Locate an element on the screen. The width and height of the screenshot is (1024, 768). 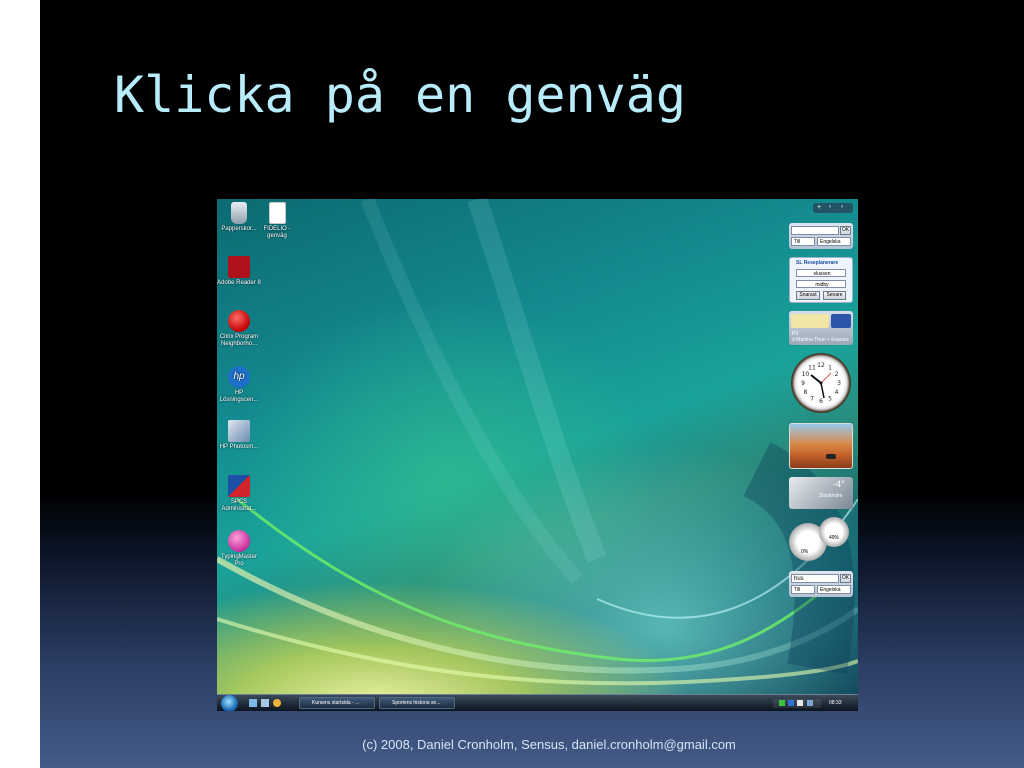
sr-logo-icon is located at coordinates (841, 321).